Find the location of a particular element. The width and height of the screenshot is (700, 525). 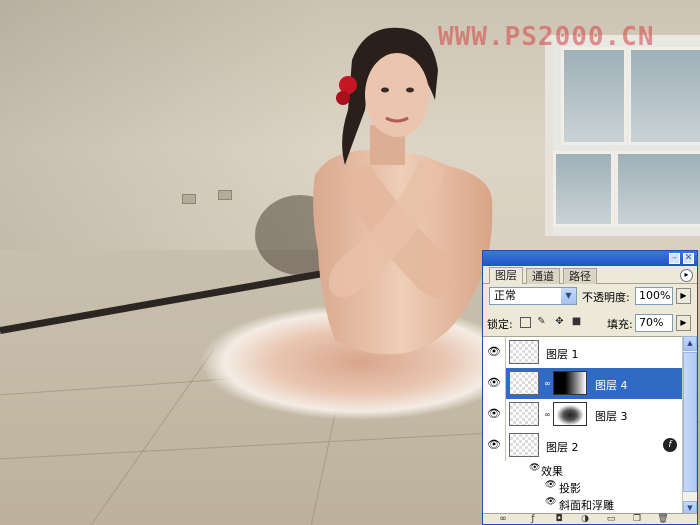

effect-item: 👁 投影 is located at coordinates (583, 486).